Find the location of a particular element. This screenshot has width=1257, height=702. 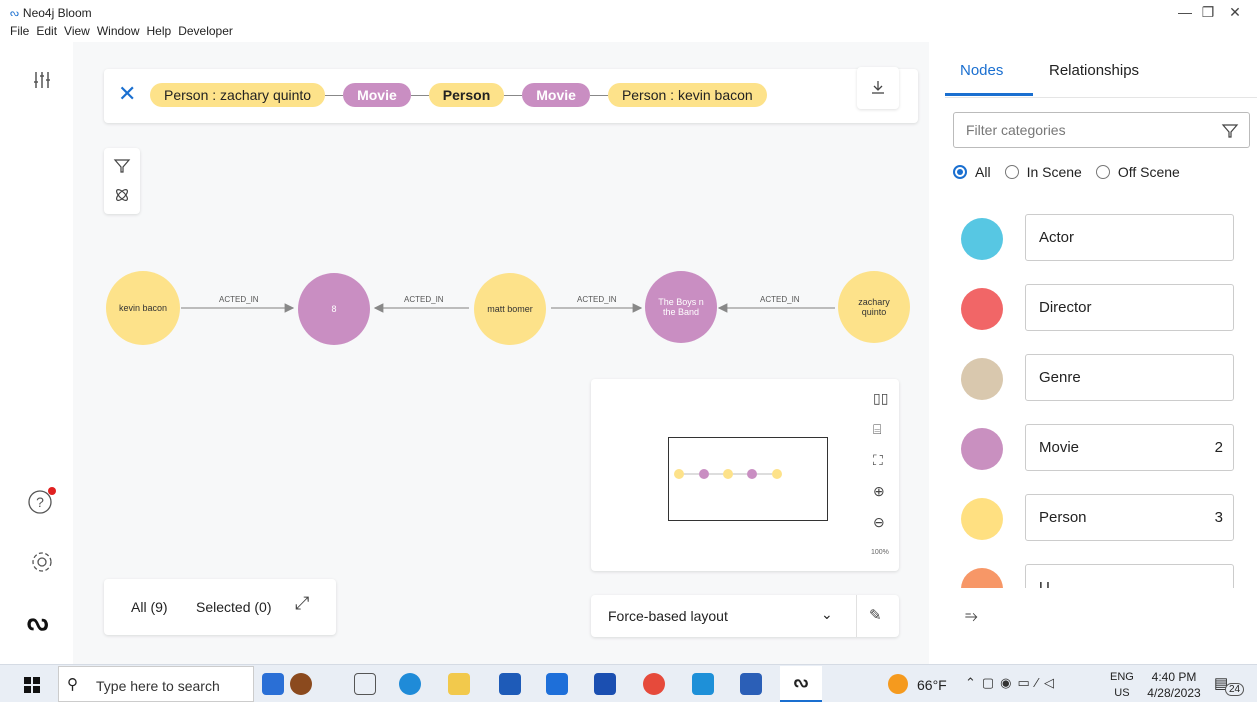

filter-icon is located at coordinates (1230, 131).